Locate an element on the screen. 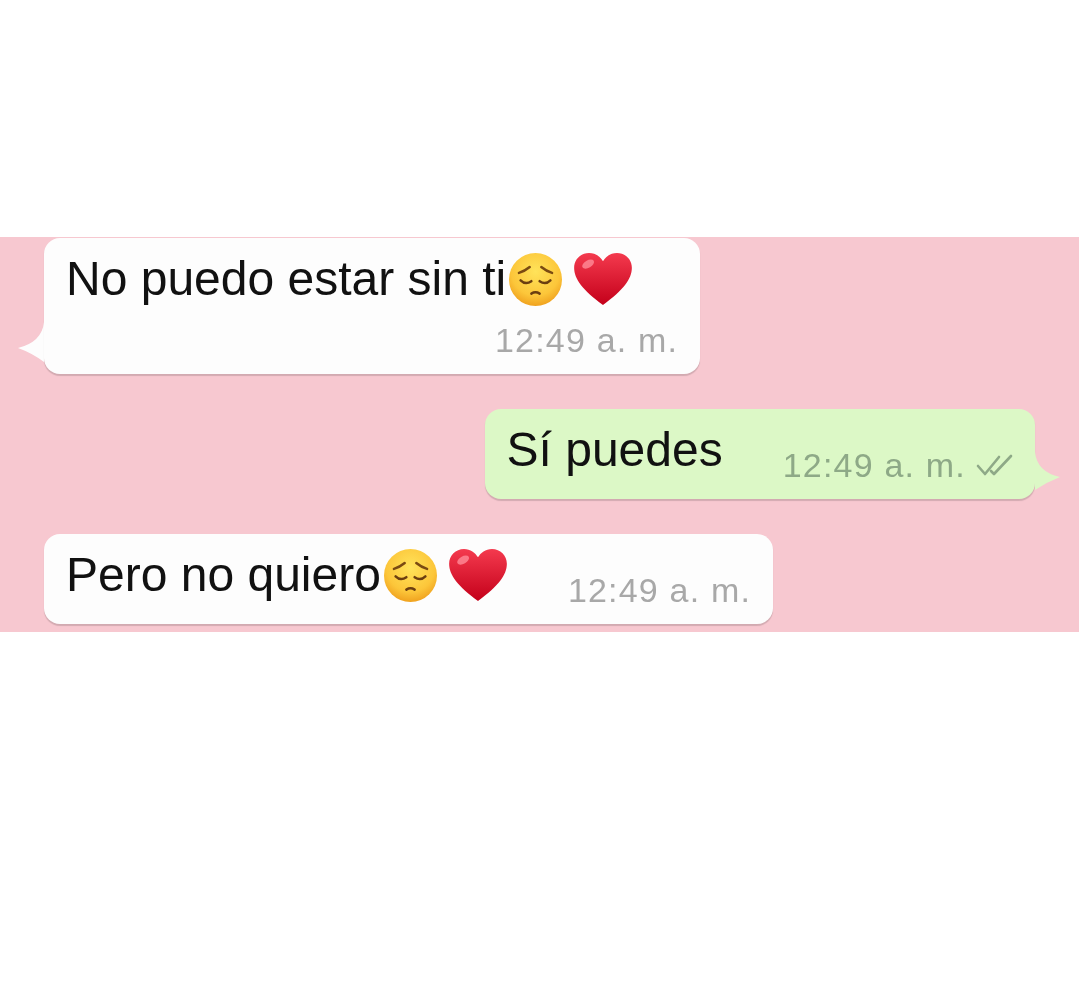 The image size is (1079, 987). message-text: Sí puedes is located at coordinates (614, 450).